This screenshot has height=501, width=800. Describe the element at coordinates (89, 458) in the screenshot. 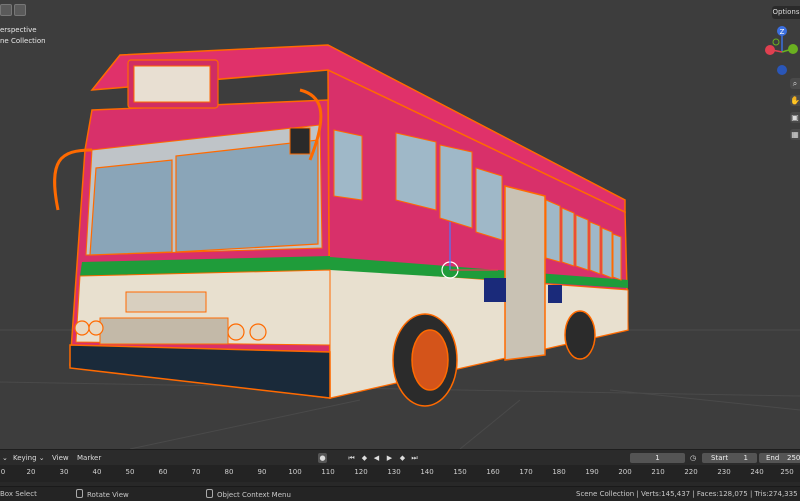

I see `marker-menu: Marker` at that location.